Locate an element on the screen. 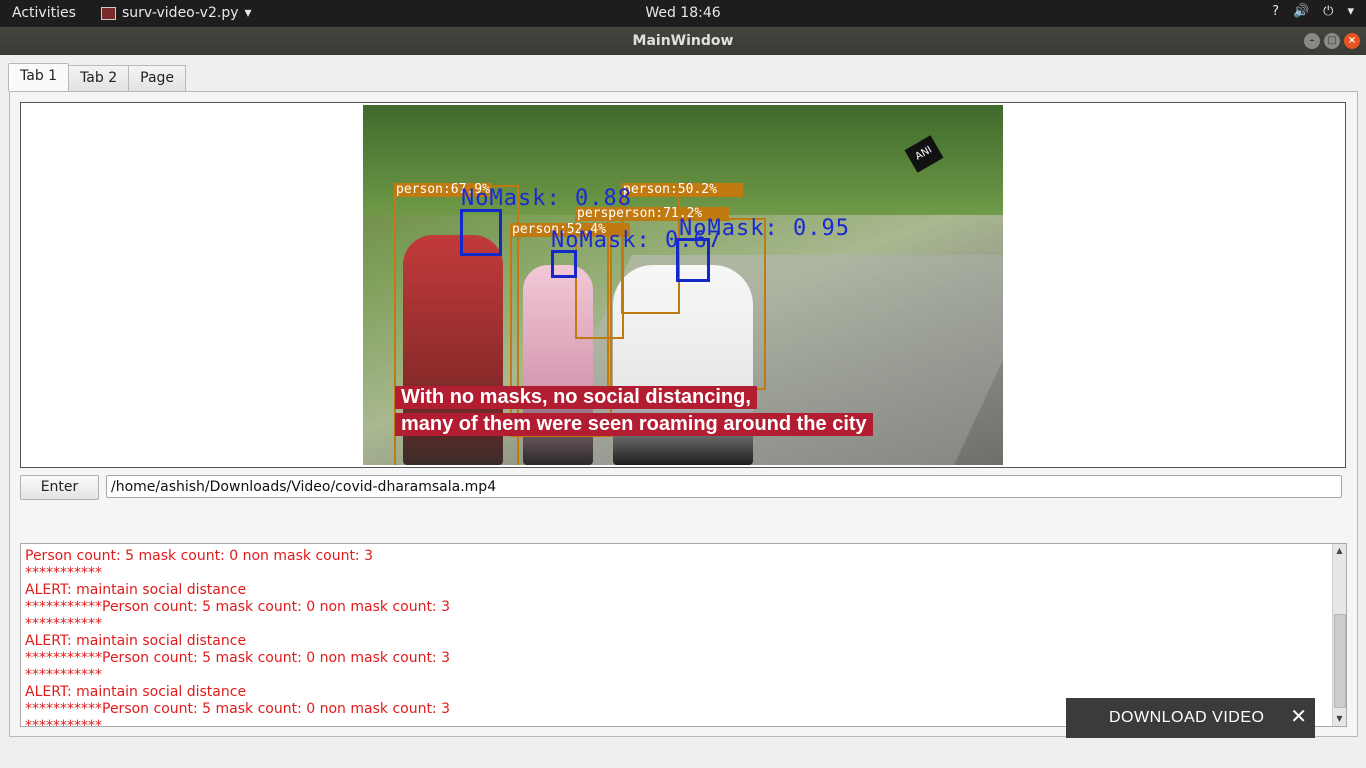 The image size is (1366, 768). help-icon: ? is located at coordinates (1275, 11).